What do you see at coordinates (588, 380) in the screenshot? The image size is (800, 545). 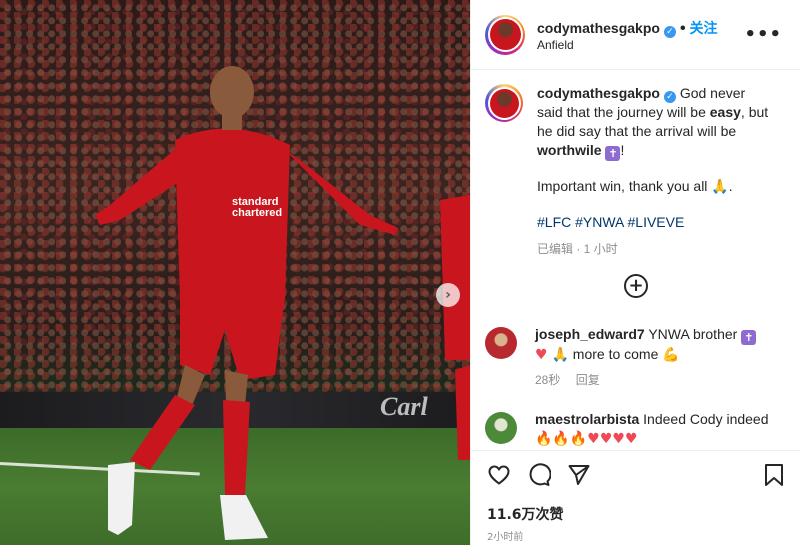 I see `reply-button: 回复` at bounding box center [588, 380].